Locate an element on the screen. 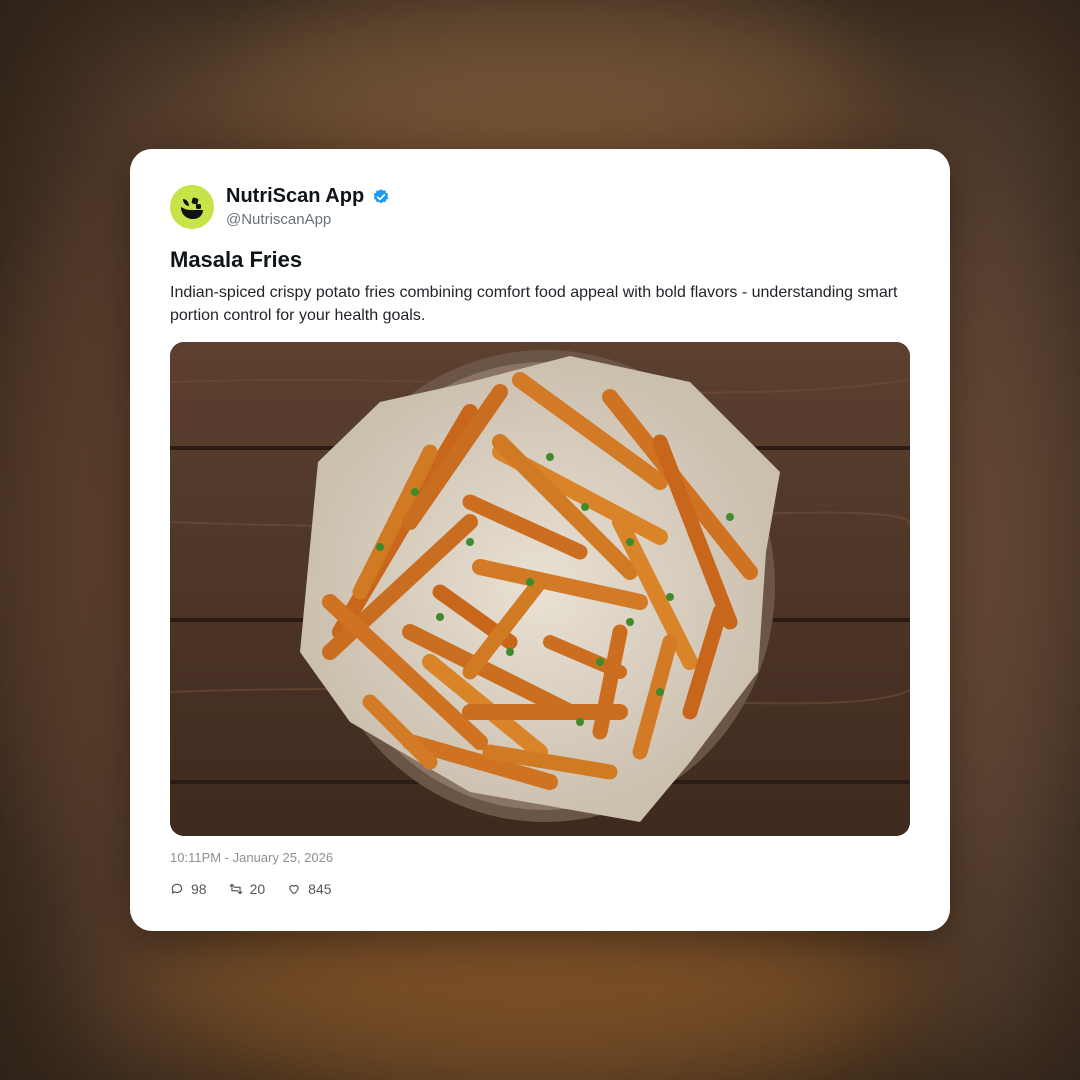  retweet-count: 20 is located at coordinates (257, 889).